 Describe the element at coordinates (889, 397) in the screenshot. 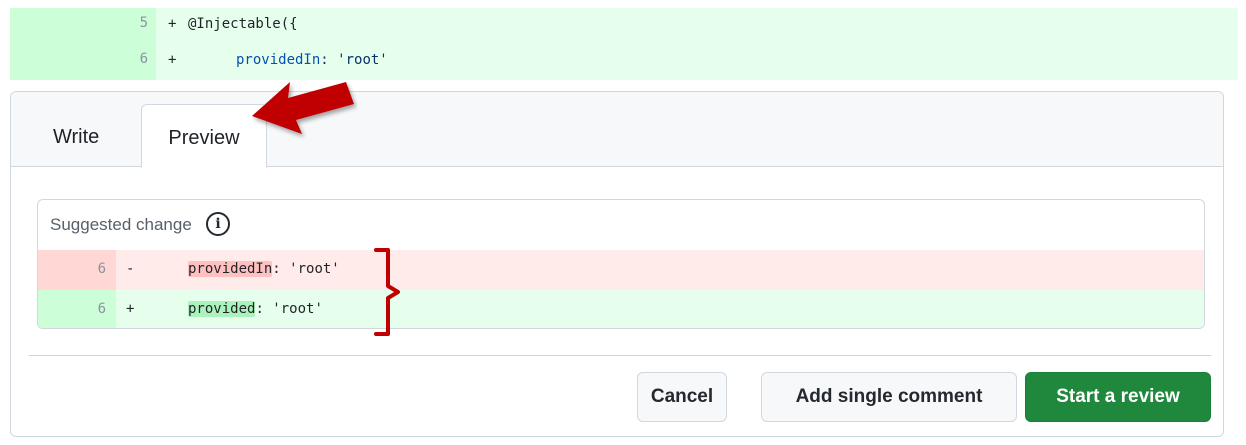

I see `add-single-comment-button: Add single comment` at that location.